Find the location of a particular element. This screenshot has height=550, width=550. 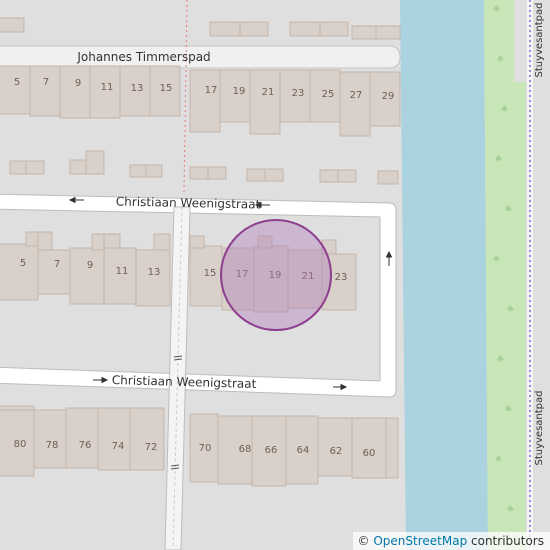

copyright-symbol: © is located at coordinates (363, 541).